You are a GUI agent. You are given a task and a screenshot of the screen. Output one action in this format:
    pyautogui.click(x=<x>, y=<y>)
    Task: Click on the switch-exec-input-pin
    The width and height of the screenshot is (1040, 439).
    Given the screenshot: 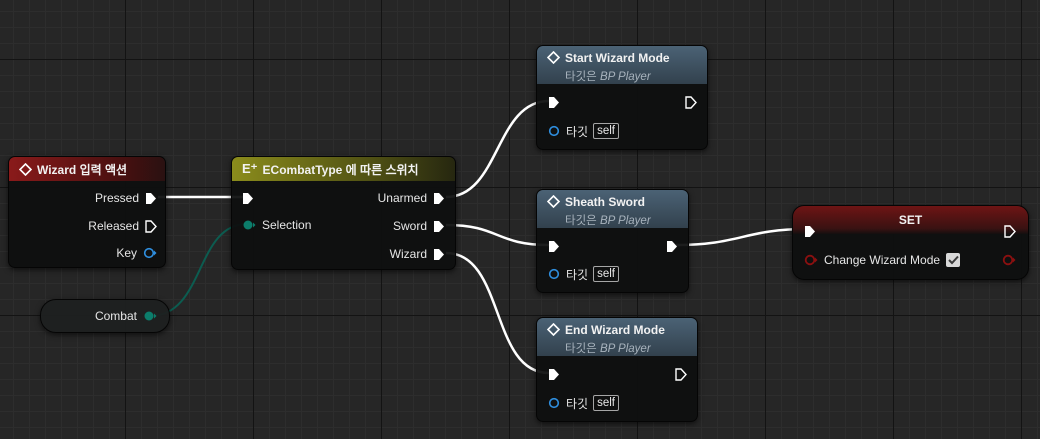 What is the action you would take?
    pyautogui.click(x=248, y=198)
    